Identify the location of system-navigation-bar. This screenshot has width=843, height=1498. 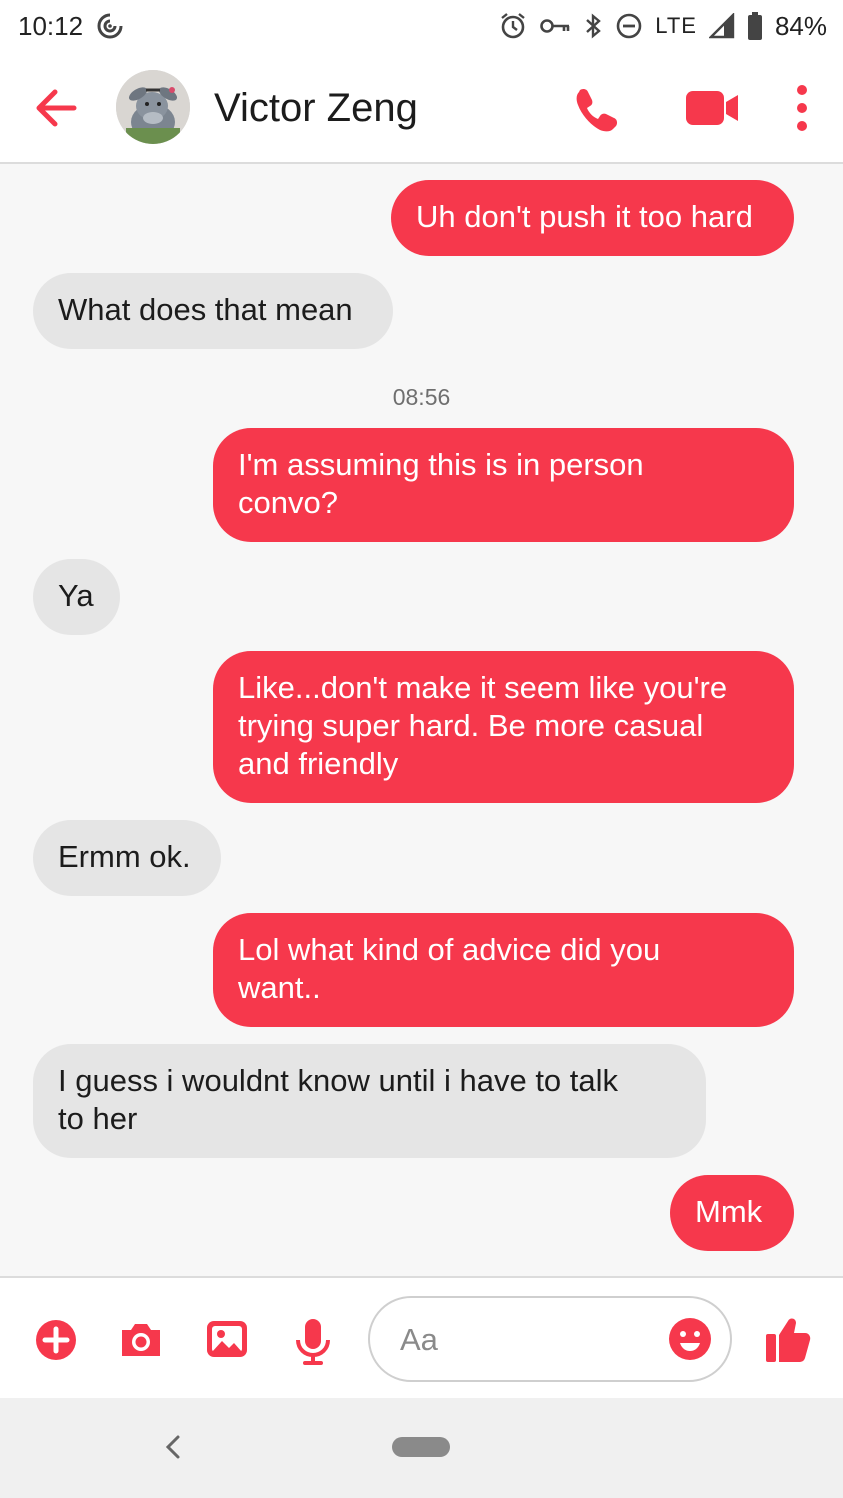
(421, 1448).